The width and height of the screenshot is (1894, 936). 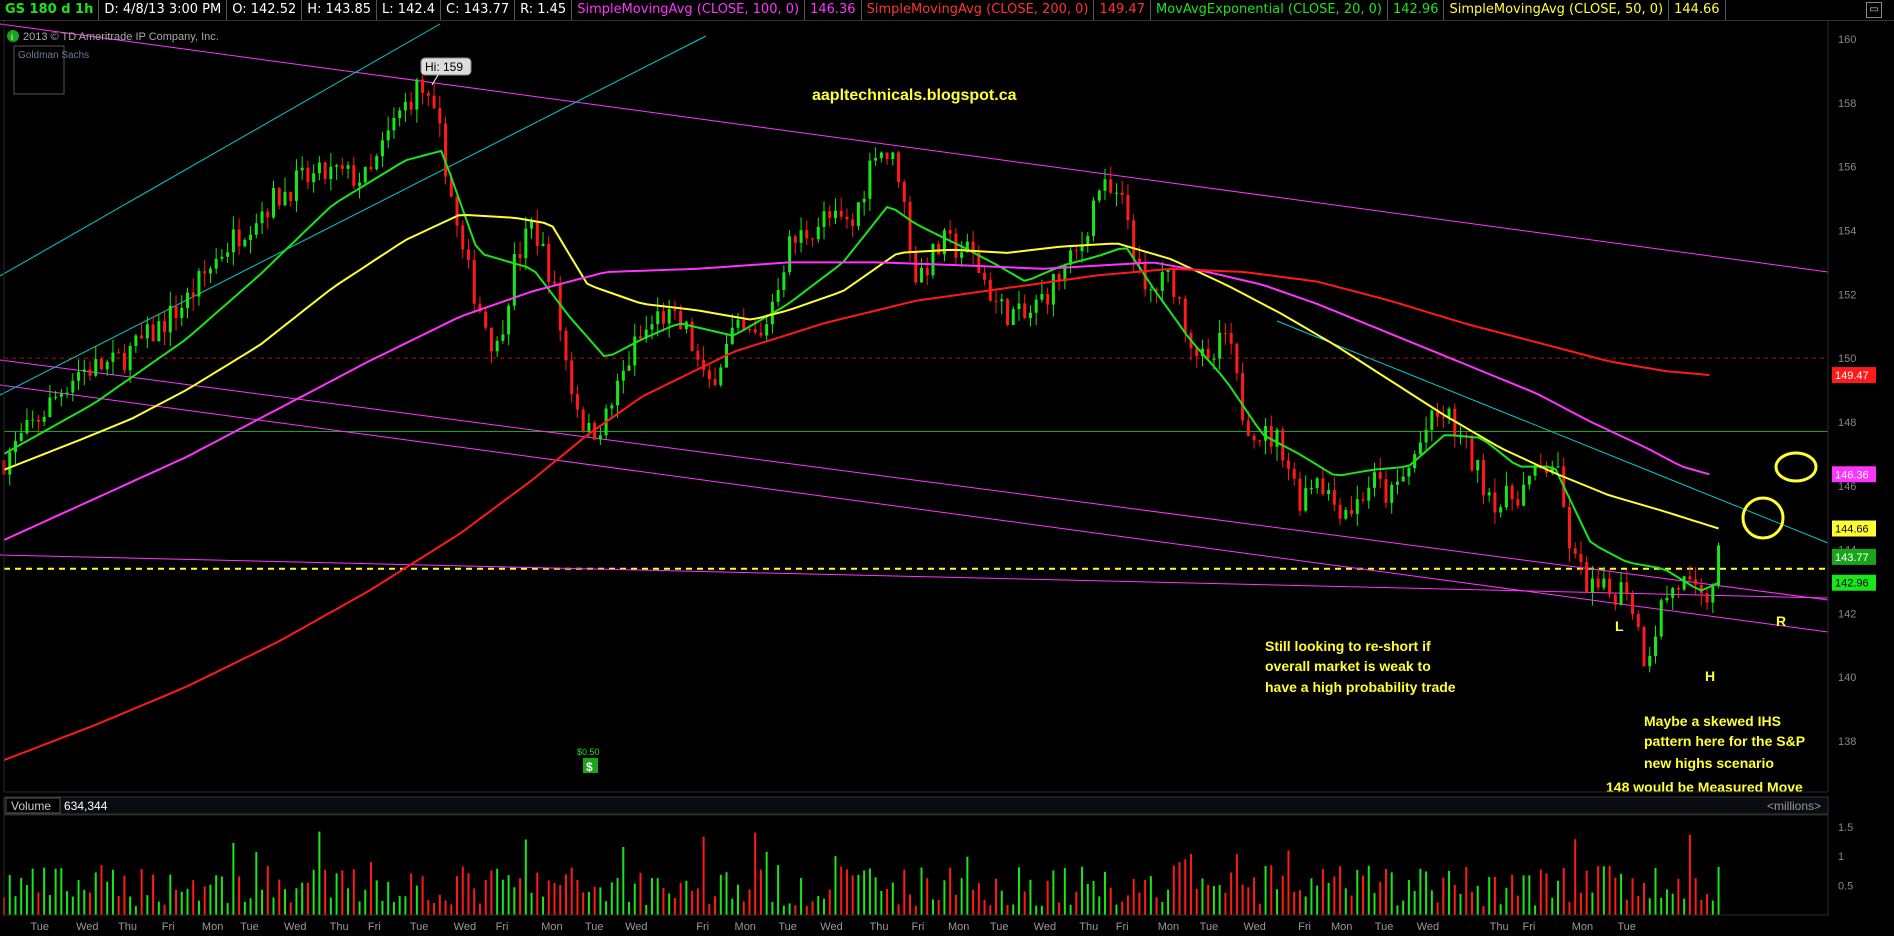 I want to click on sma200-label: SimpleMovingAvg (CLOSE, 200, 0), so click(x=978, y=10).